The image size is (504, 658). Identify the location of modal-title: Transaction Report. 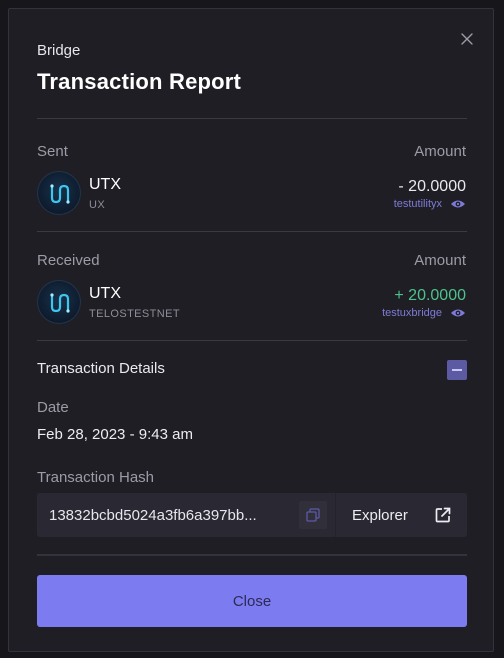
(139, 81).